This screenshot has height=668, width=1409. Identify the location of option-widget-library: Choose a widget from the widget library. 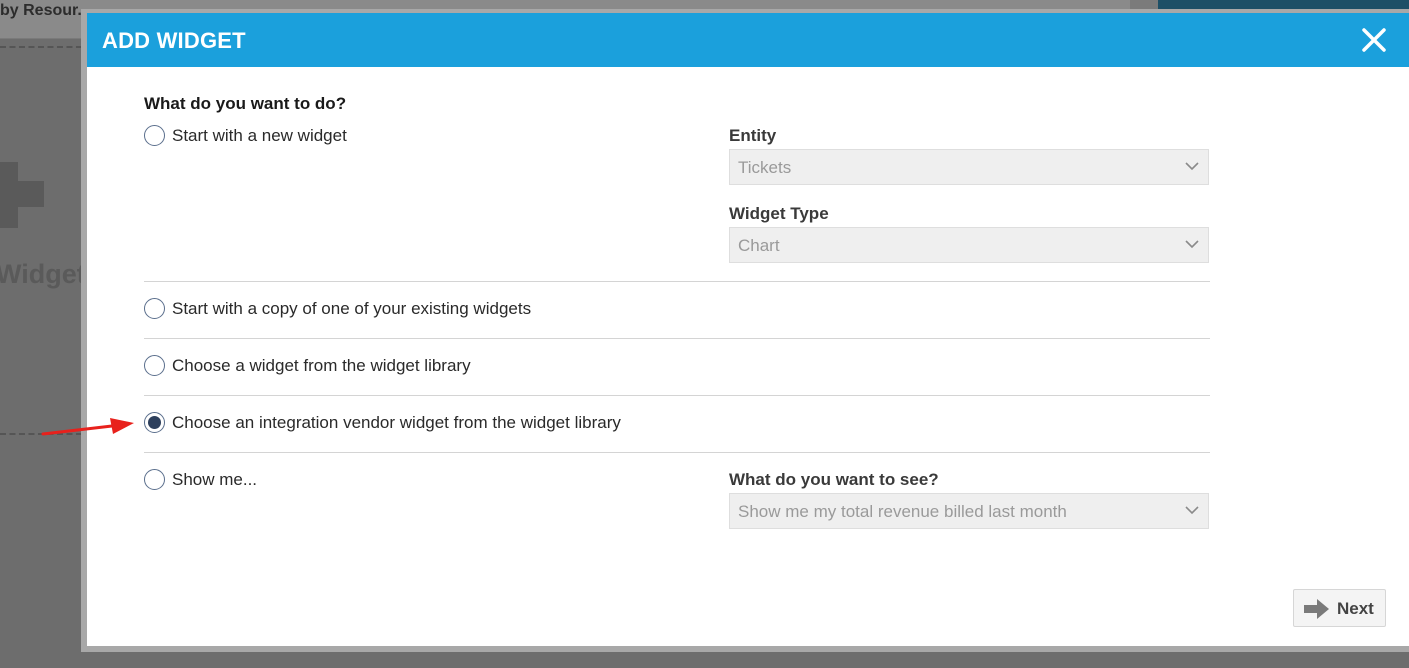
(307, 365).